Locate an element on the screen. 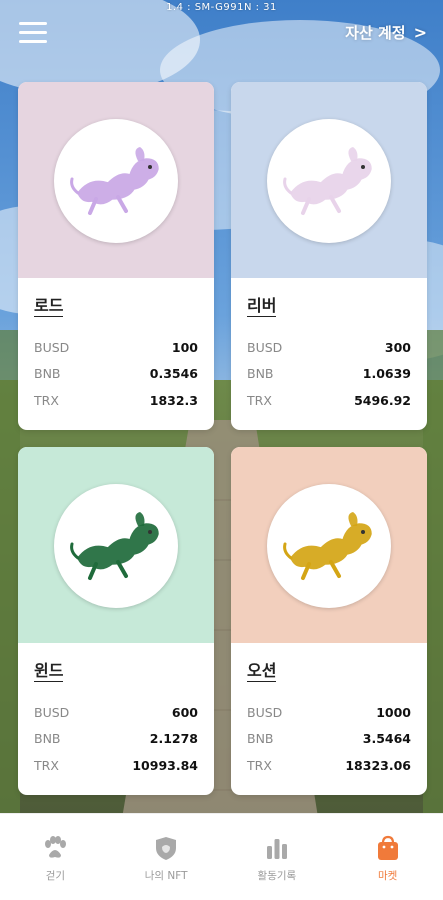  trx-row: TRX 10993.84 is located at coordinates (116, 765).